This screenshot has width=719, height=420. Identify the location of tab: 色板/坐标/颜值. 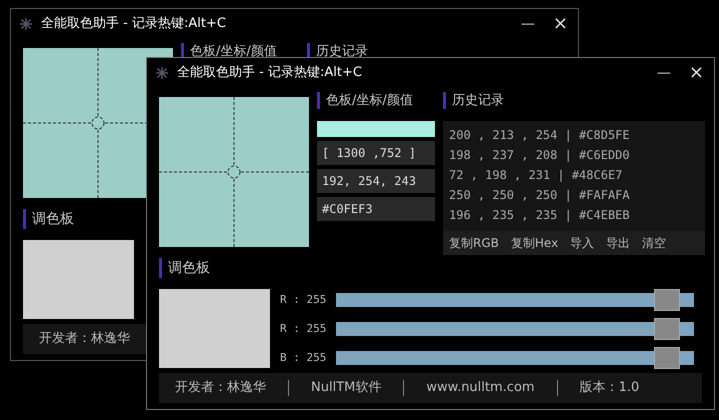
(365, 100).